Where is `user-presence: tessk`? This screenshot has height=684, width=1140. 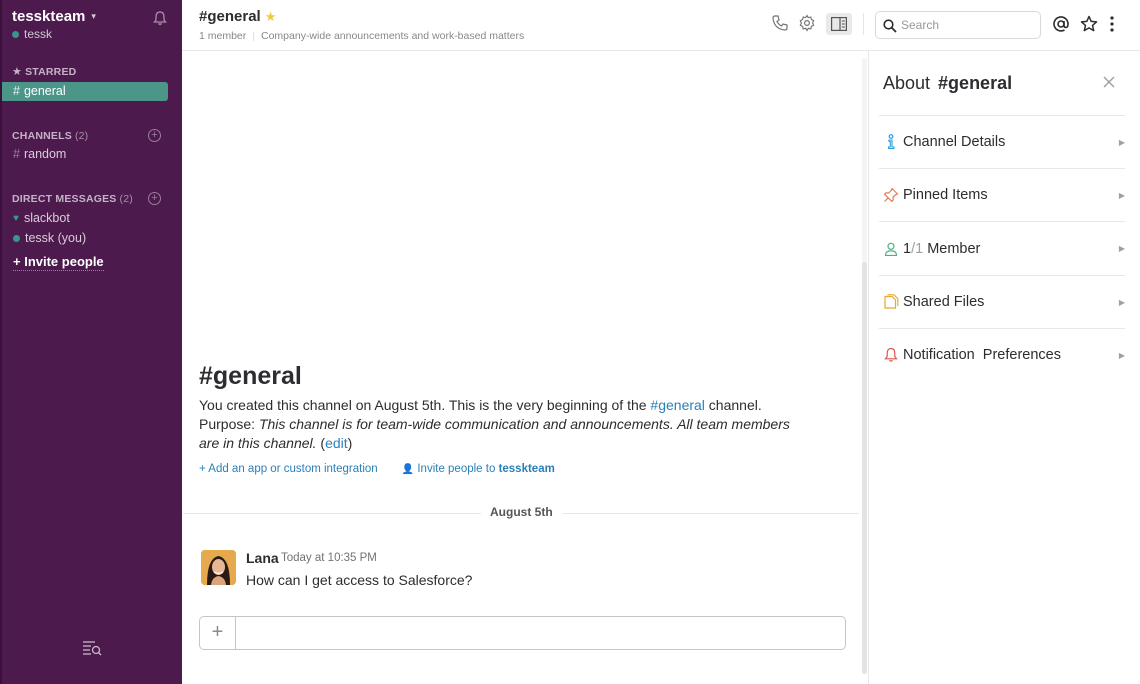
user-presence: tessk is located at coordinates (32, 34).